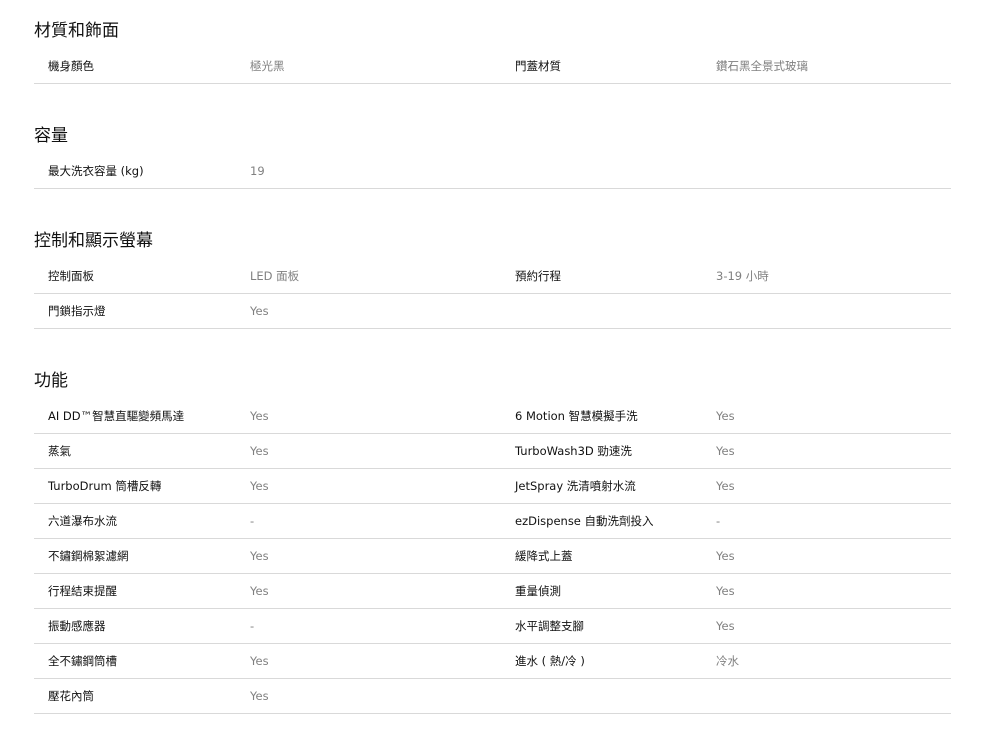 The height and width of the screenshot is (743, 1000). Describe the element at coordinates (492, 696) in the screenshot. I see `spec-row: 壓花內筒 Yes` at that location.